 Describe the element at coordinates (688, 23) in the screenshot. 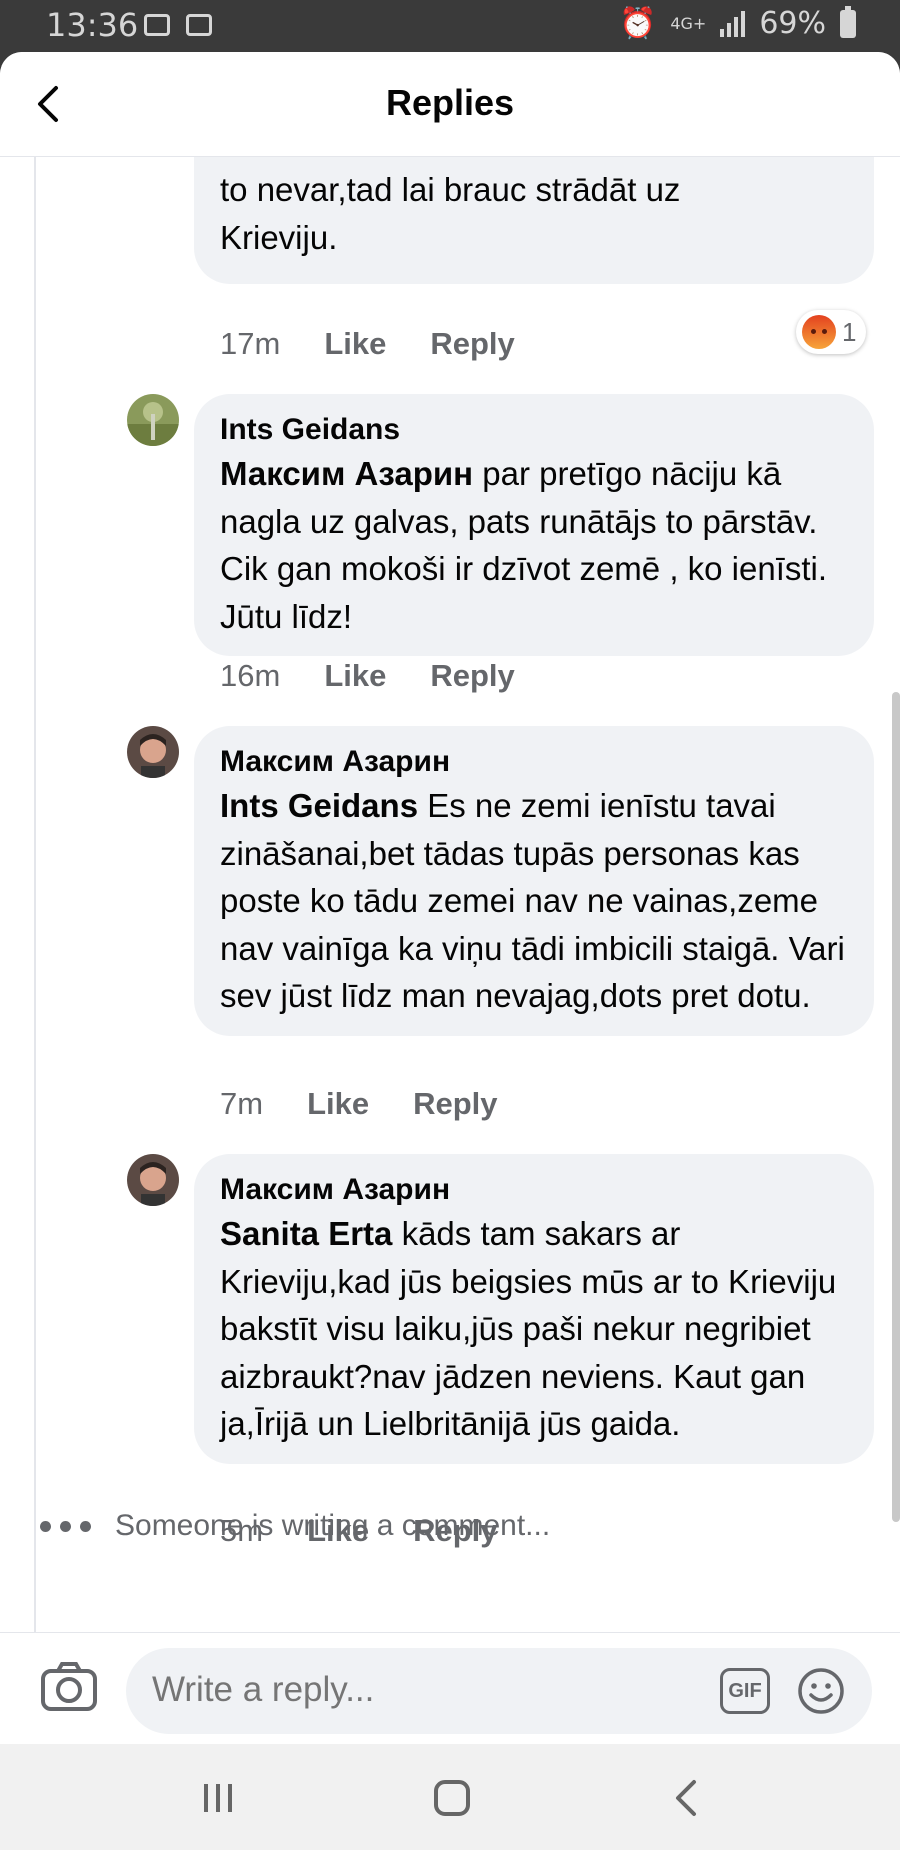

I see `network-type: 4G+` at that location.